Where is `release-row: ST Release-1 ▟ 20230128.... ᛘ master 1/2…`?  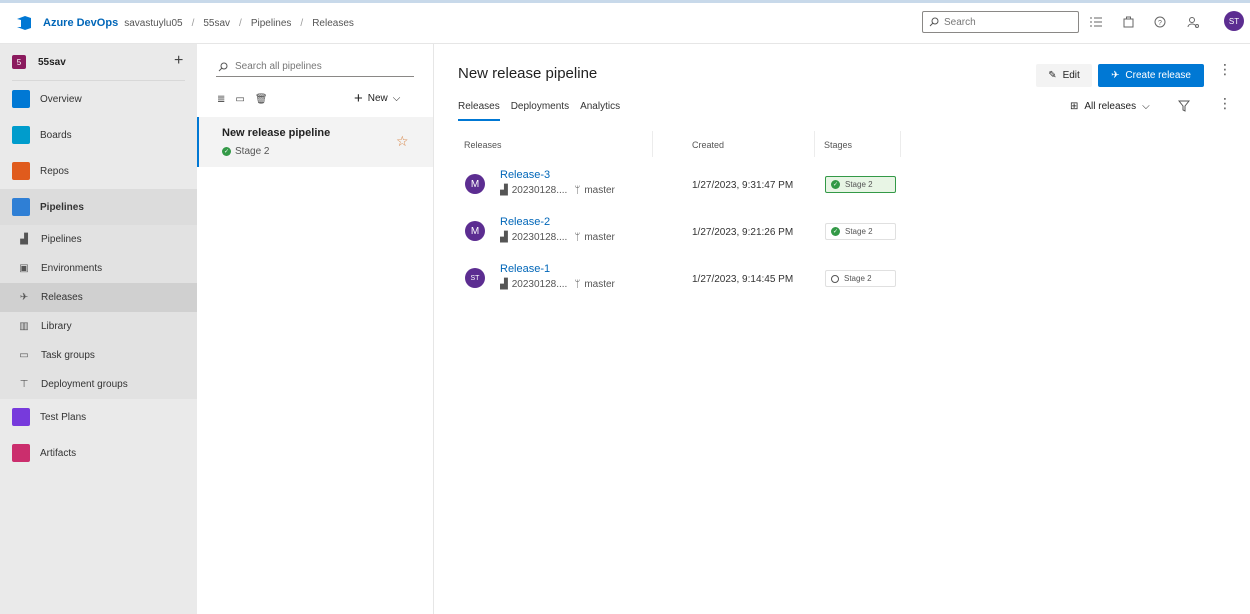
release-row: ST Release-1 ▟ 20230128.... ᛘ master 1/2… is located at coordinates (684, 282).